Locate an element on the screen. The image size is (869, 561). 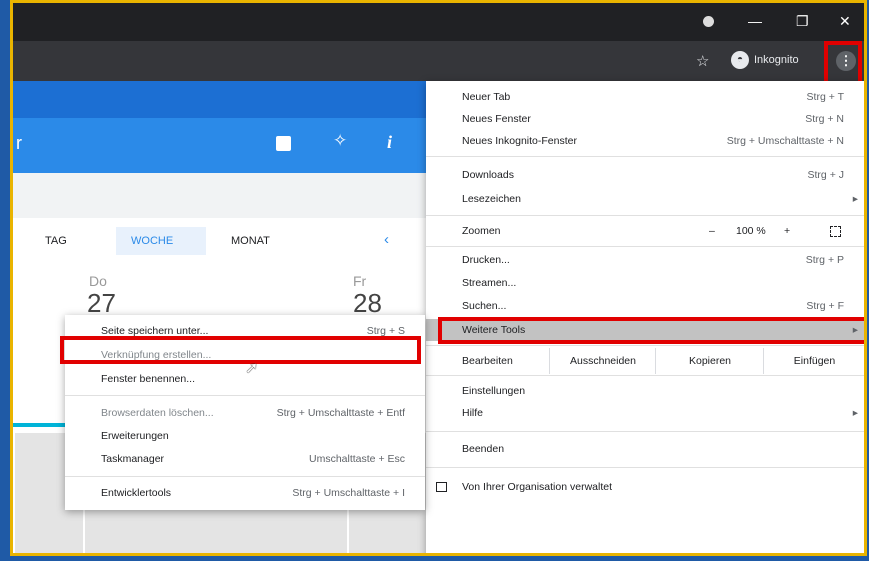
incognito-icon: ◓ is located at coordinates (740, 60).